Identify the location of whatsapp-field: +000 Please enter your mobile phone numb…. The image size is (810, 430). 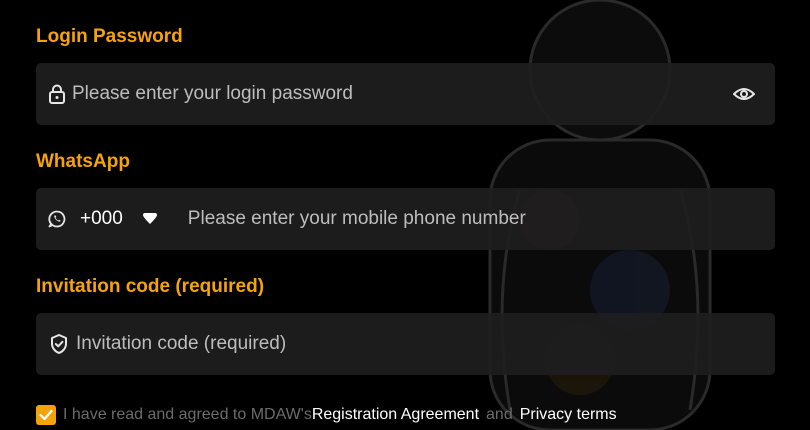
(405, 219).